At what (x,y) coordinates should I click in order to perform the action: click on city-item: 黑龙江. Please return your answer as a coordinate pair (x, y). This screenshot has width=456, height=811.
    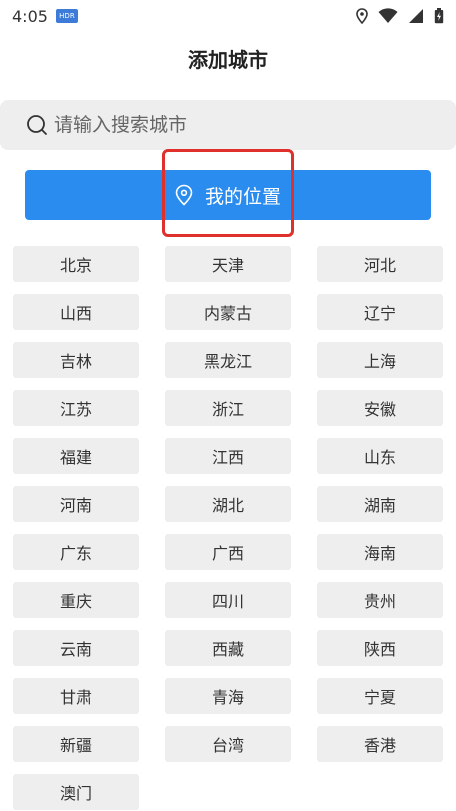
    Looking at the image, I should click on (228, 360).